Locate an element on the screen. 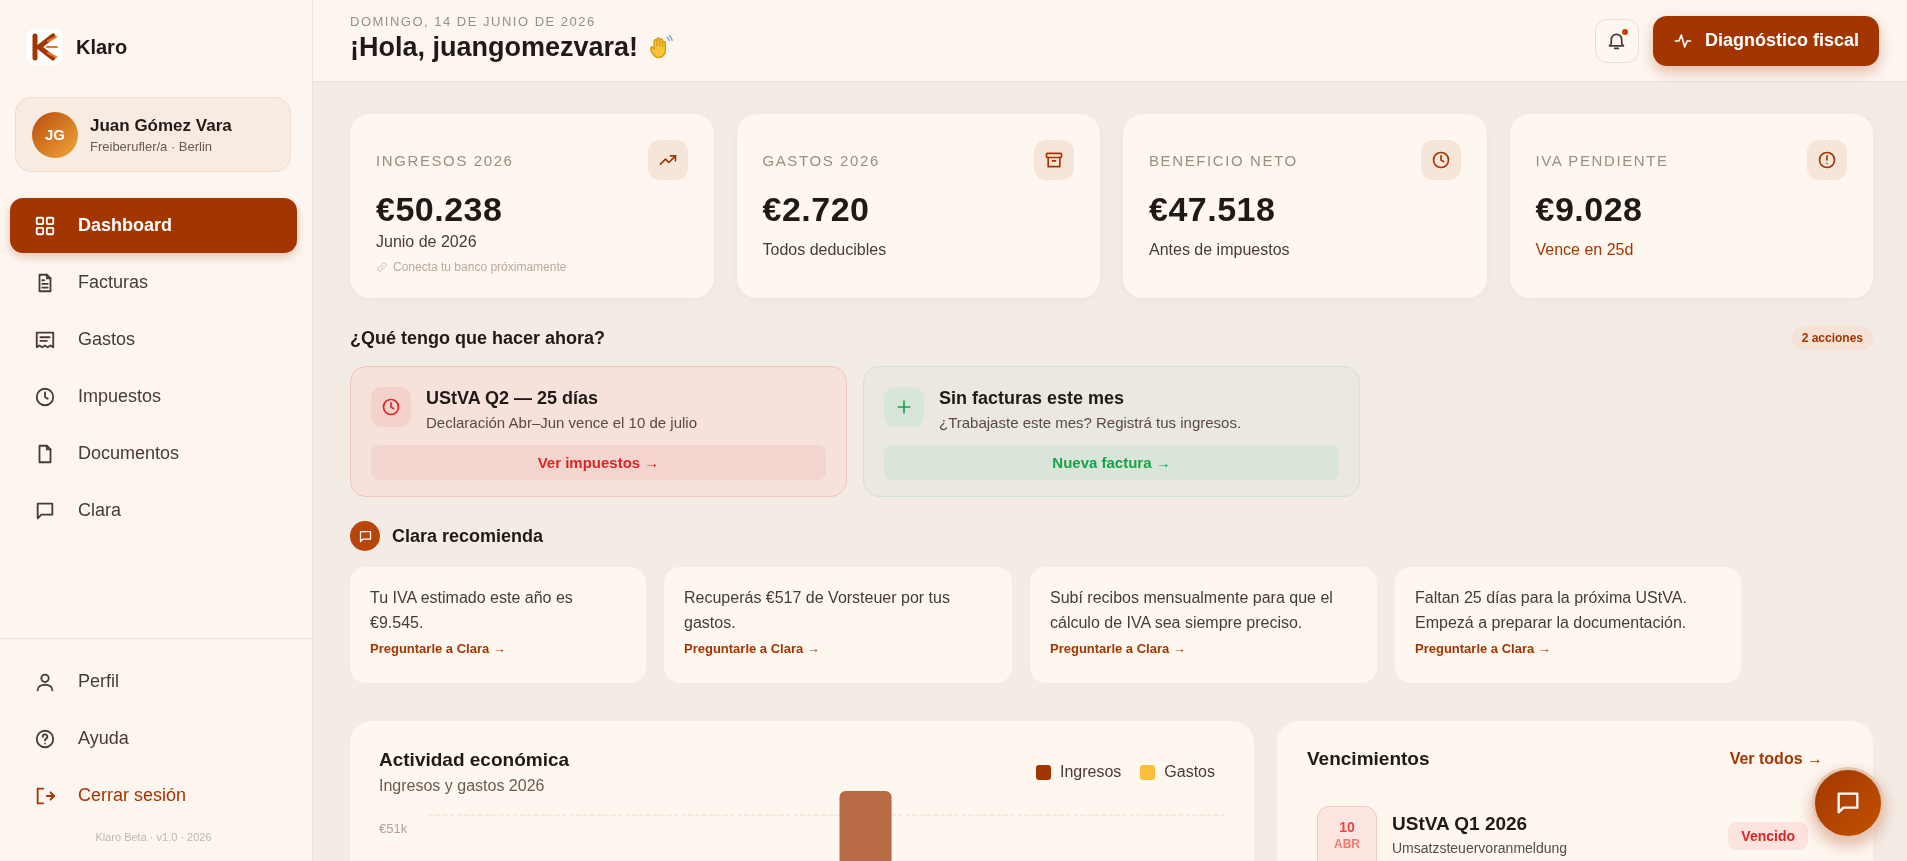  app-name: Klaro is located at coordinates (102, 47).